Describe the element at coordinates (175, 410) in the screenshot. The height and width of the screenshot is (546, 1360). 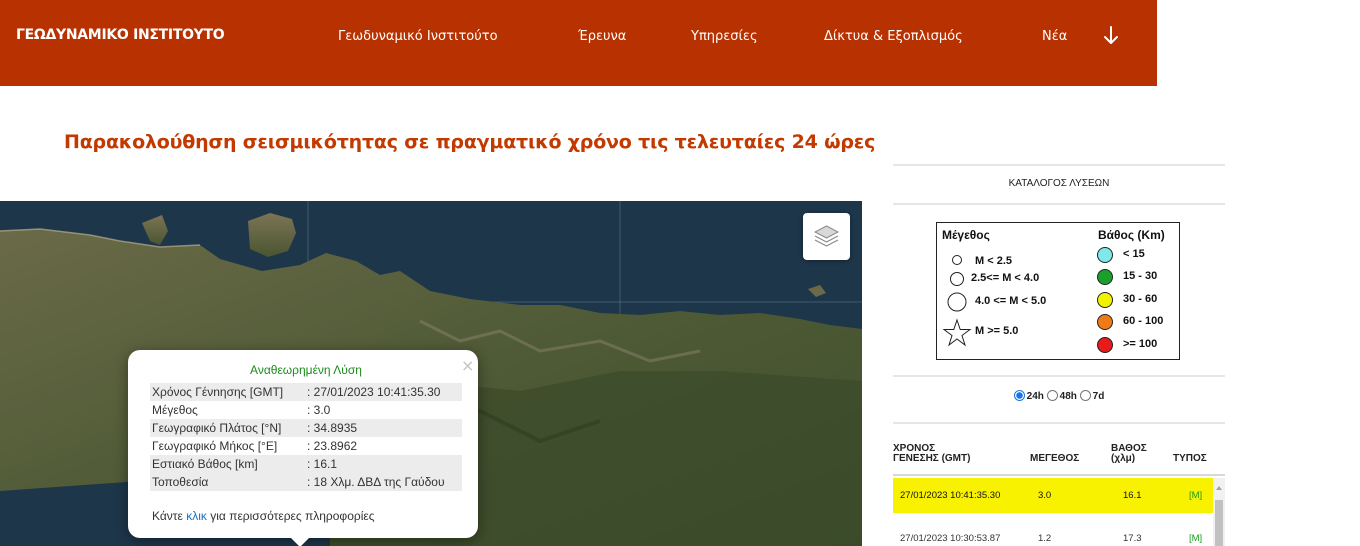
I see `popup-key: Μέγεθος` at that location.